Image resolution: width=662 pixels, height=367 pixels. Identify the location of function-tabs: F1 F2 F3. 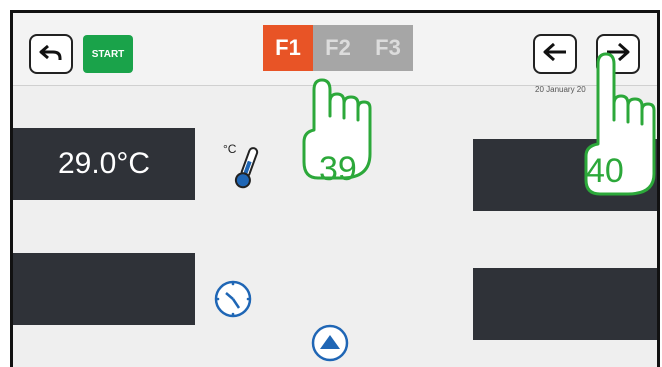
(338, 48).